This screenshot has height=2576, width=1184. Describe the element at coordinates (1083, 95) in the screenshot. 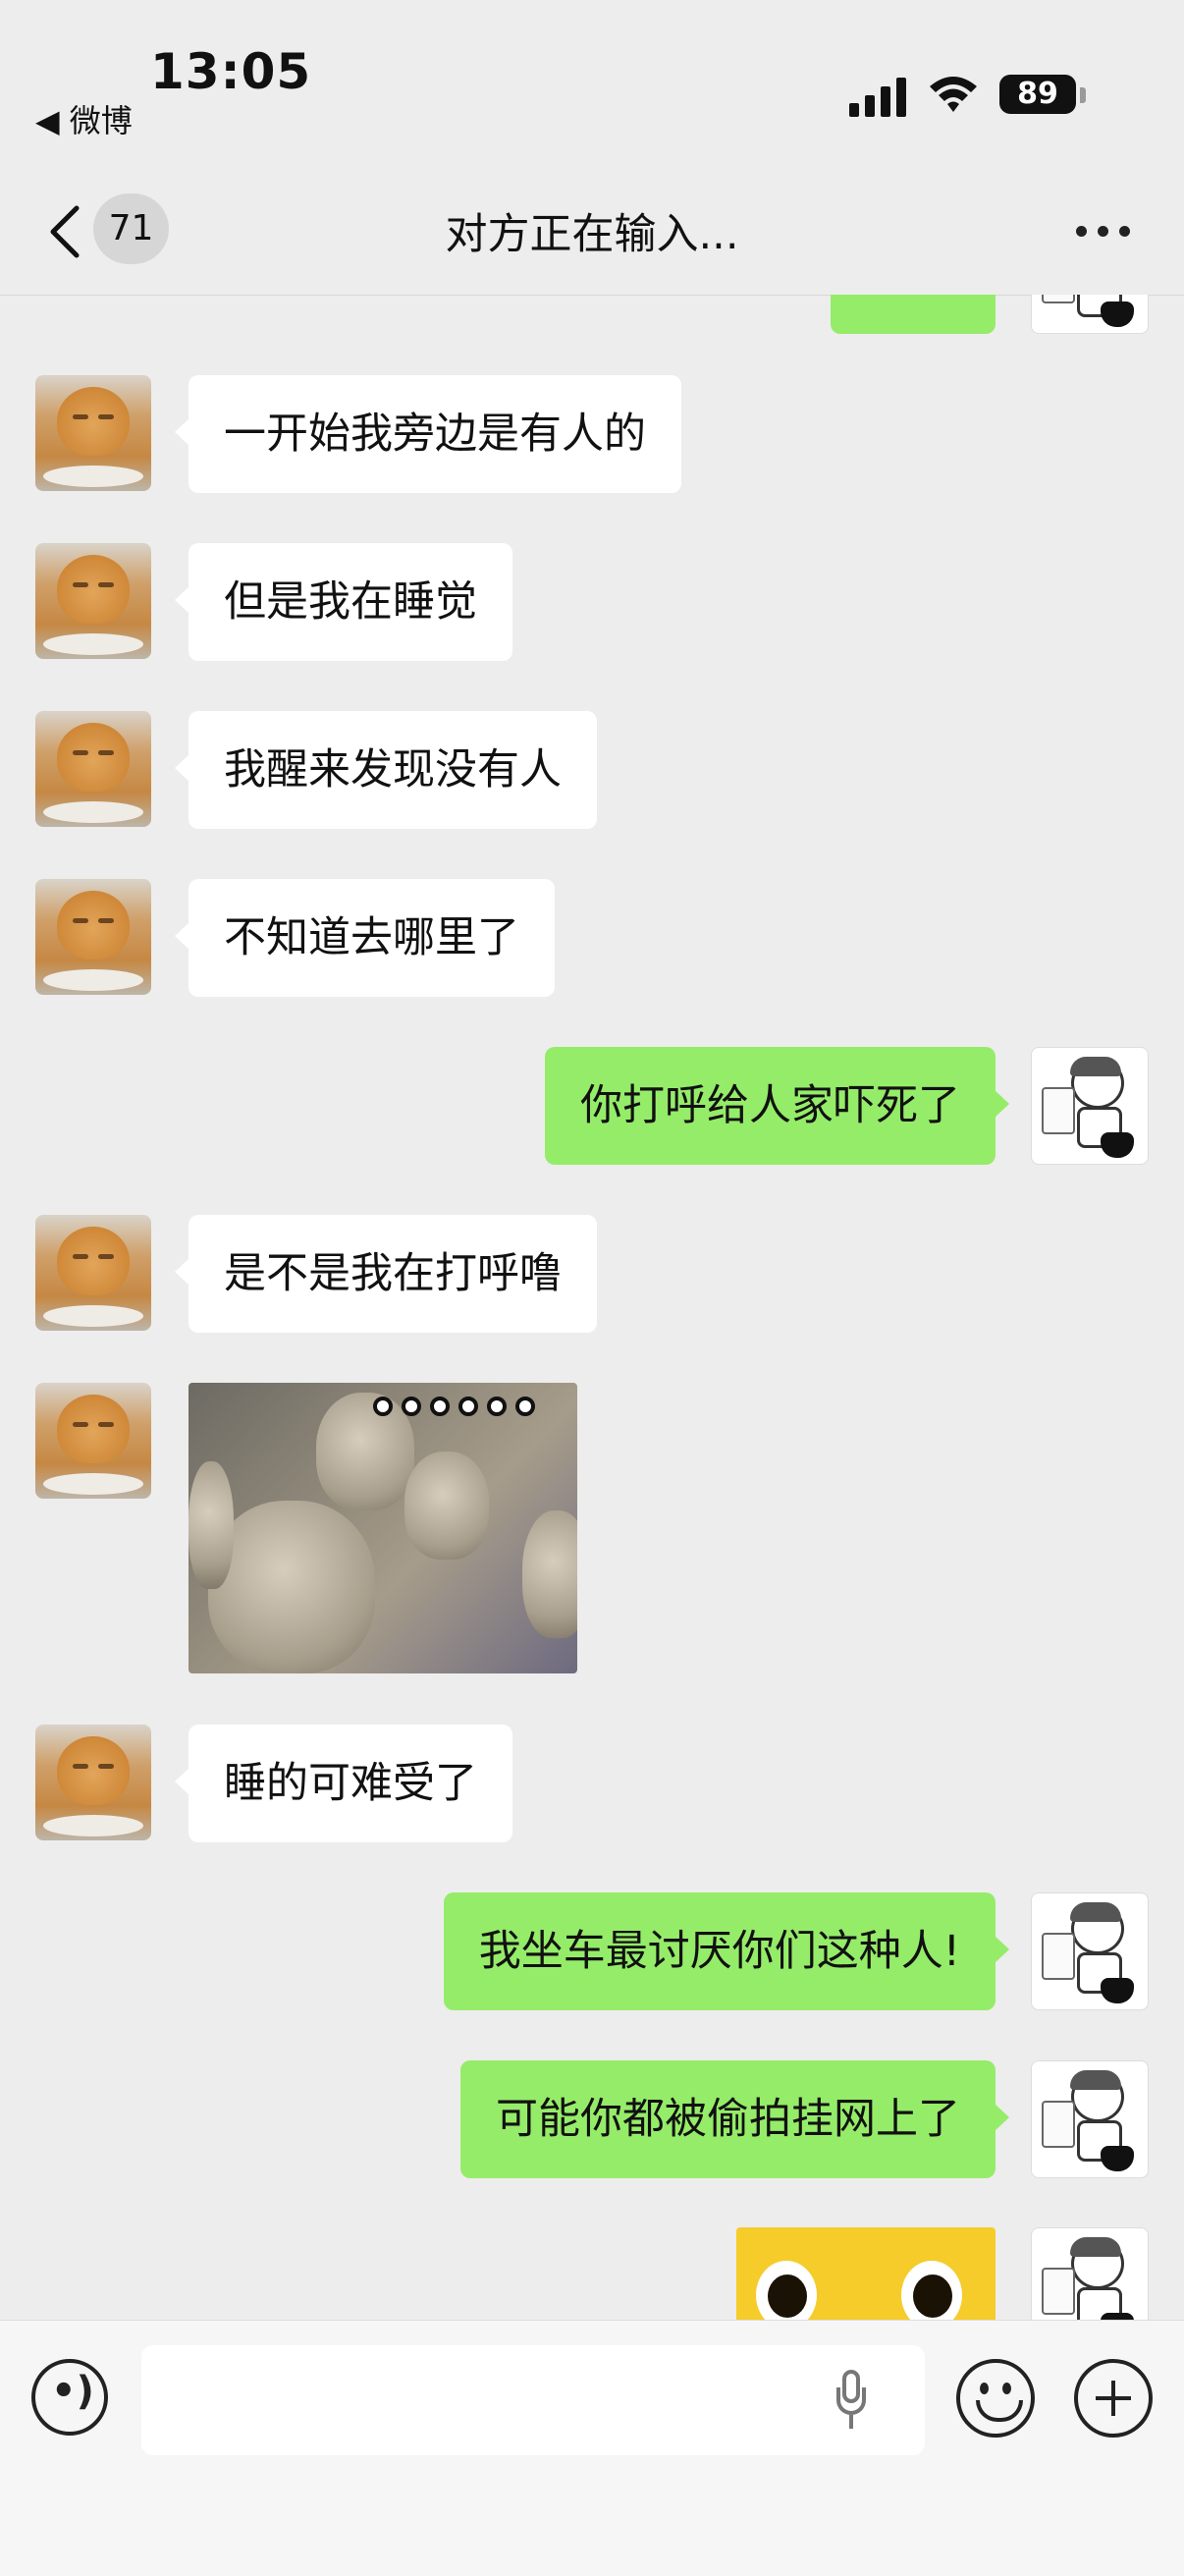

I see `battery-nub` at that location.